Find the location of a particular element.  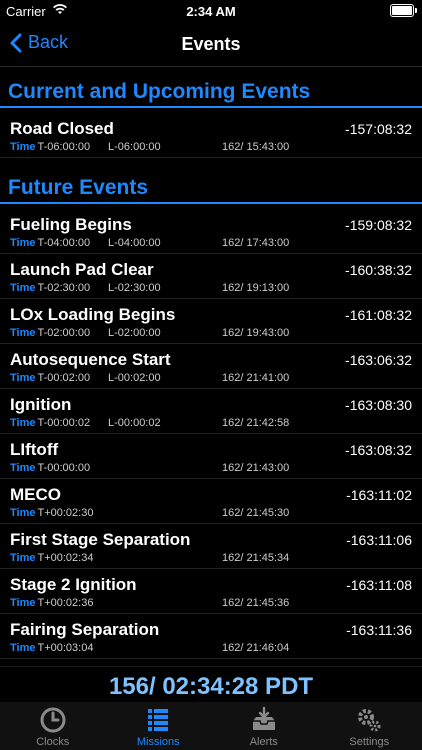

tab-settings: Settings is located at coordinates (369, 726).